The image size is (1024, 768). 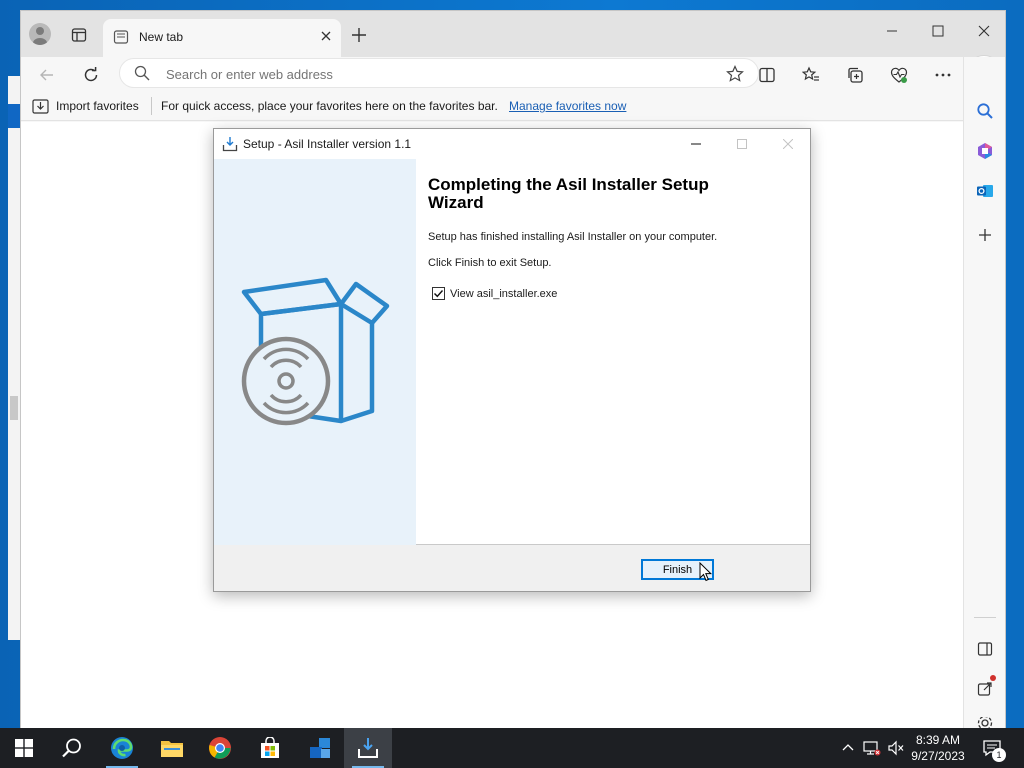 What do you see at coordinates (503, 294) in the screenshot?
I see `view-file-checkbox-label: View asil_installer.exe` at bounding box center [503, 294].